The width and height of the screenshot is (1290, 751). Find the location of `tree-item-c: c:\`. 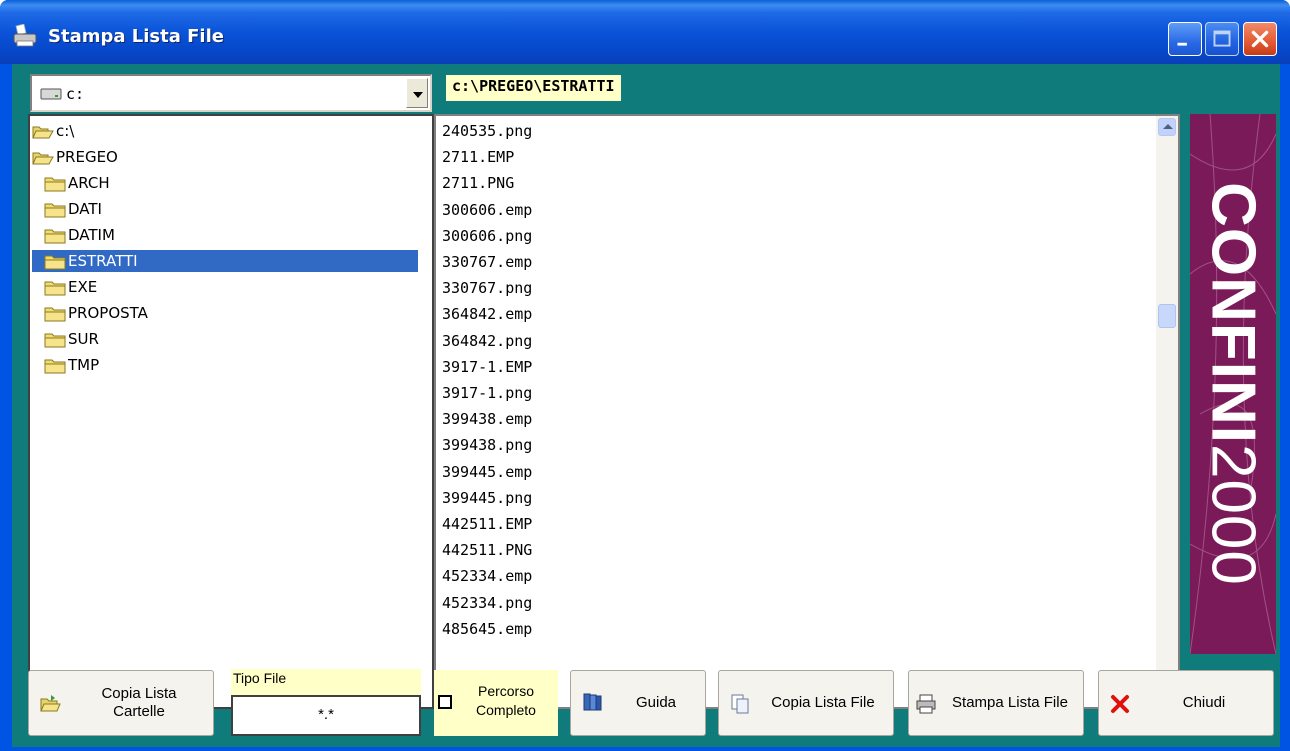

tree-item-c: c:\ is located at coordinates (53, 131).